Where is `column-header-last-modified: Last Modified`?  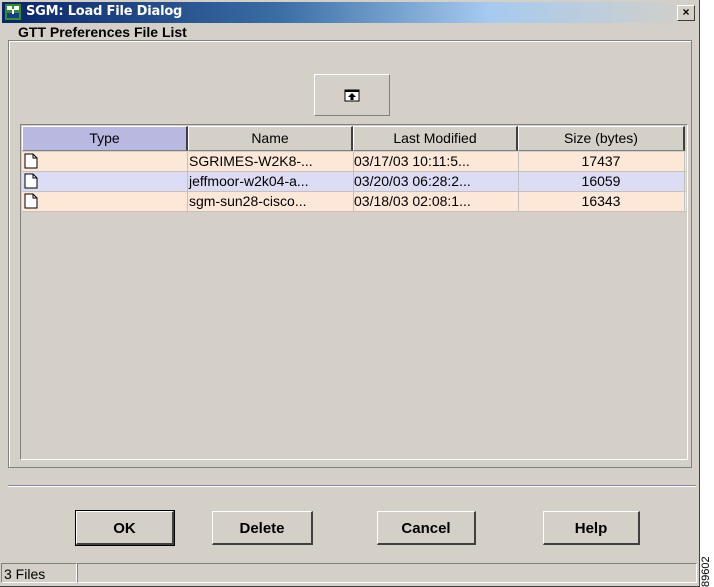
column-header-last-modified: Last Modified is located at coordinates (435, 138).